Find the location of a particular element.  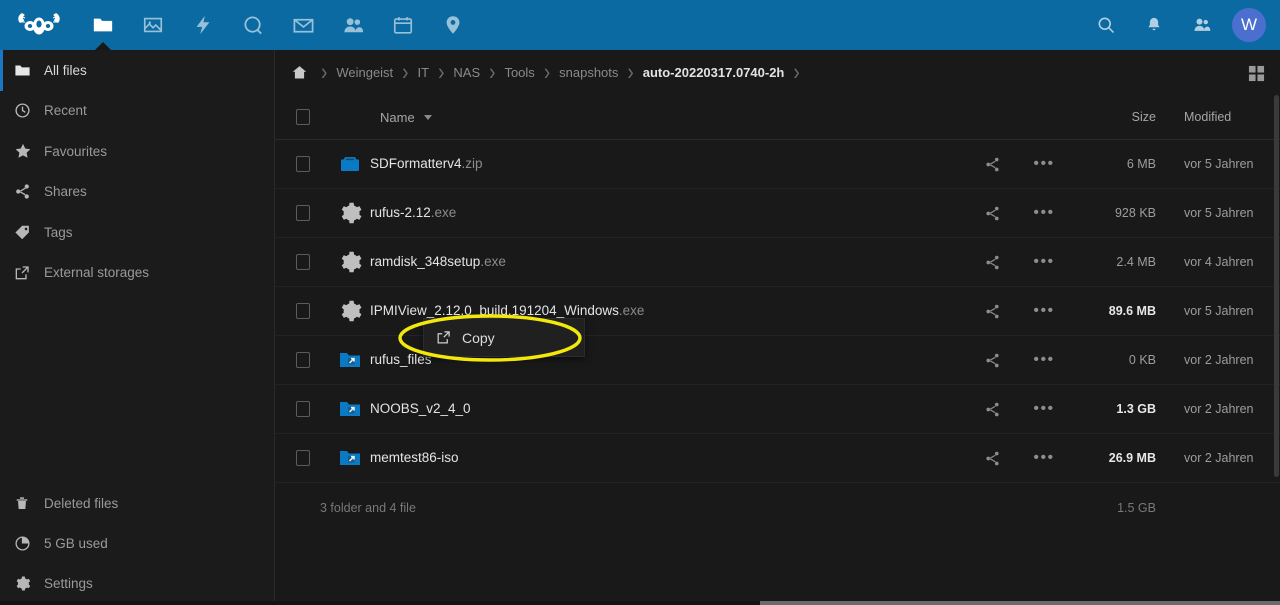

column-header-name: Name is located at coordinates (668, 117).